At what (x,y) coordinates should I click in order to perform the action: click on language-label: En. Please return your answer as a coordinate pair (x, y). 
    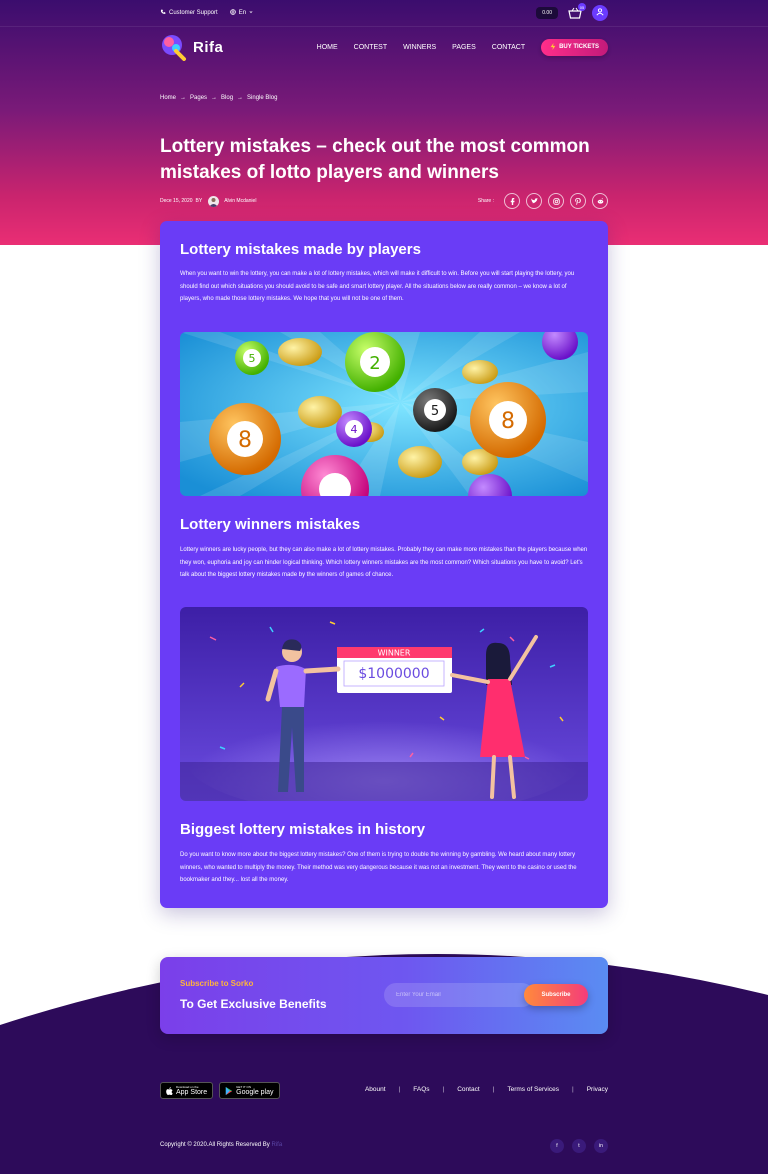
    Looking at the image, I should click on (242, 13).